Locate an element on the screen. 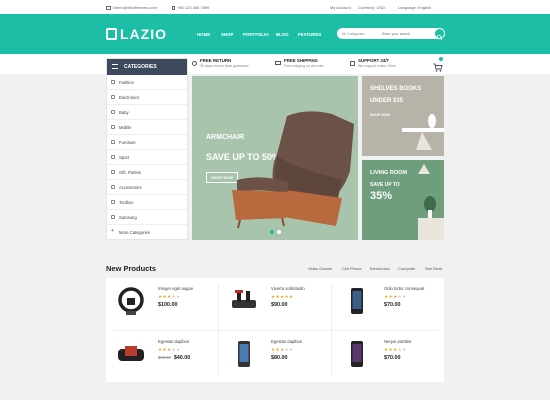 The image size is (550, 400). category-toolbox: Toolbox is located at coordinates (147, 202).